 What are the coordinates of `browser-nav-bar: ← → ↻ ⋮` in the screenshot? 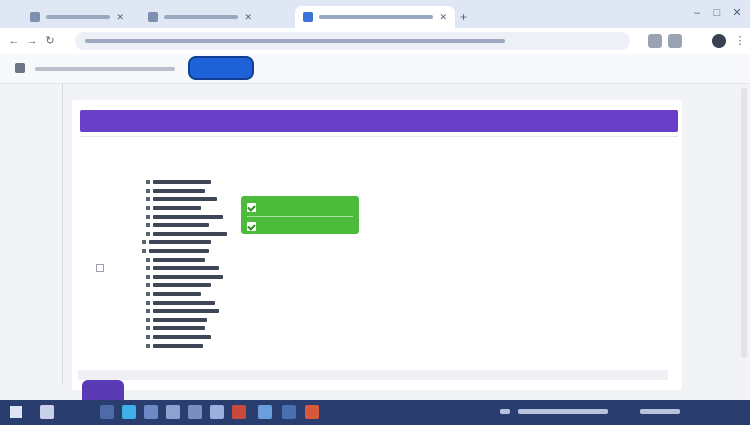 It's located at (375, 41).